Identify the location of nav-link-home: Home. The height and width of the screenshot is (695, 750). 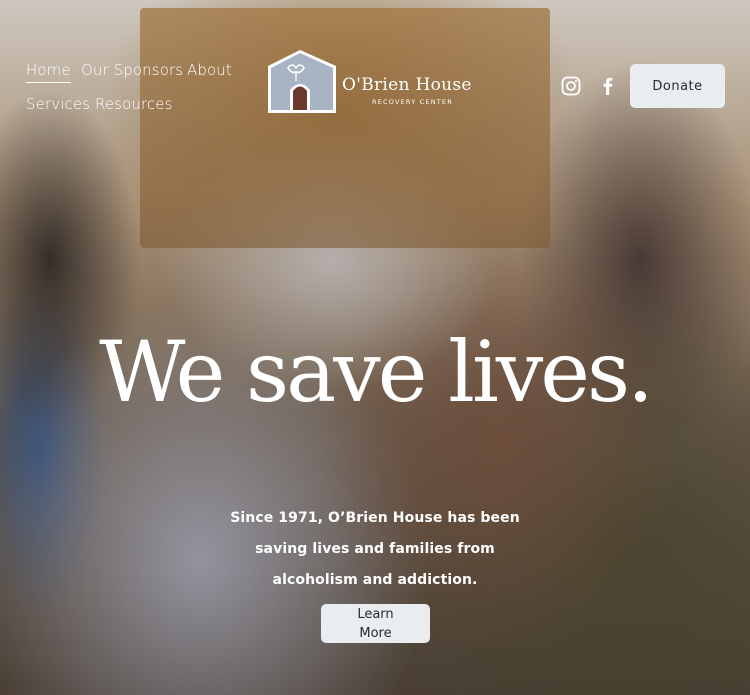
(48, 72).